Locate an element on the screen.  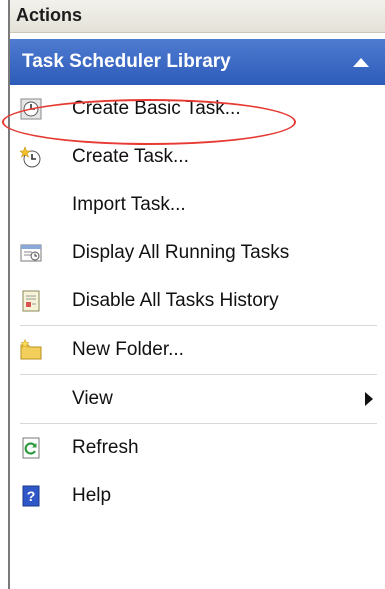
refresh-item: Refresh is located at coordinates (197, 448).